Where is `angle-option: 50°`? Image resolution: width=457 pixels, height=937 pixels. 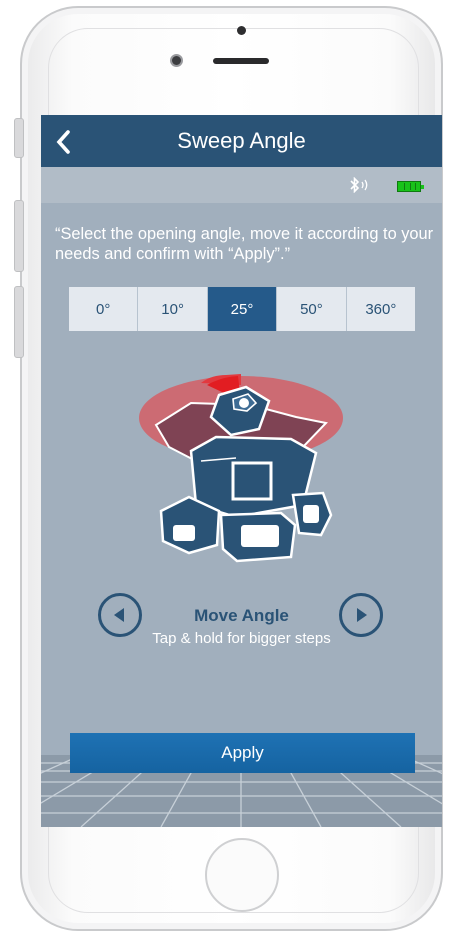
angle-option: 50° is located at coordinates (312, 309).